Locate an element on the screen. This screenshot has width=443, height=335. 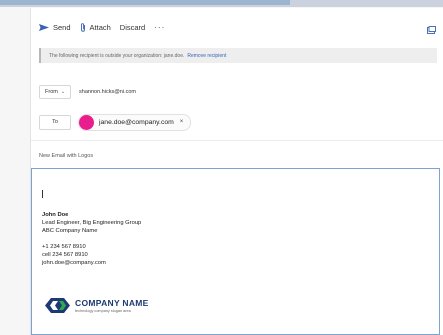
company-logo-mark-icon is located at coordinates (57, 305).